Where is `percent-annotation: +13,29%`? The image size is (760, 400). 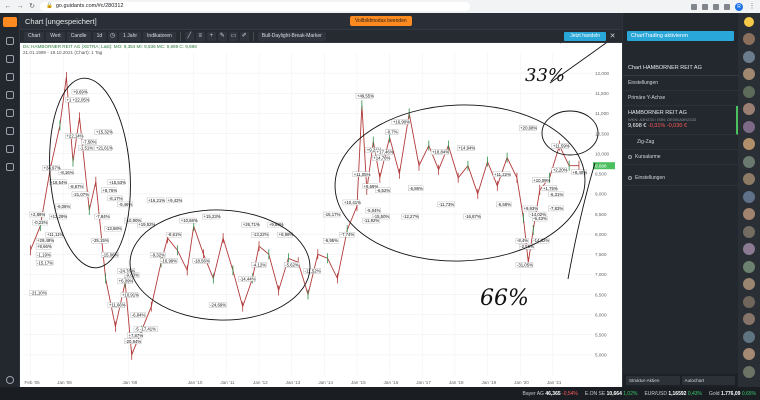
percent-annotation: +13,29% is located at coordinates (58, 216).